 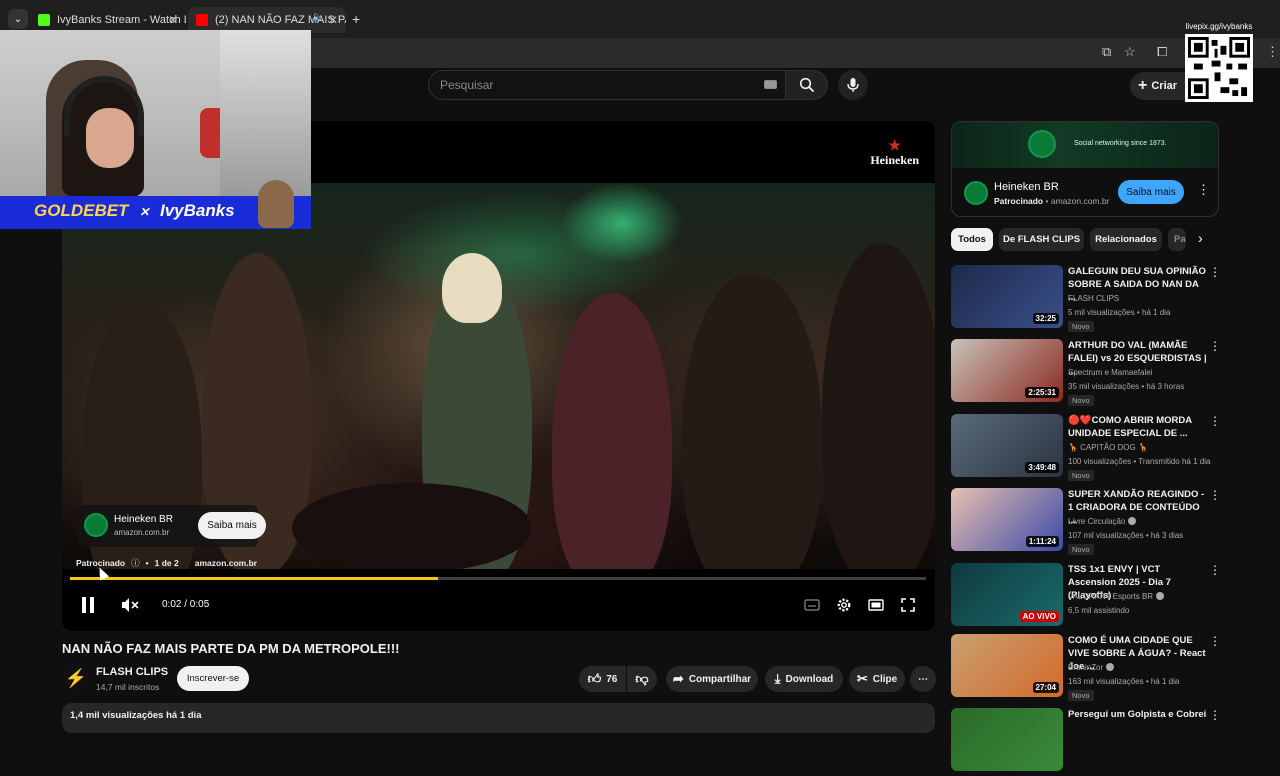 I want to click on recommended-channel-name: VALORANT Esports BR, so click(x=1111, y=596).